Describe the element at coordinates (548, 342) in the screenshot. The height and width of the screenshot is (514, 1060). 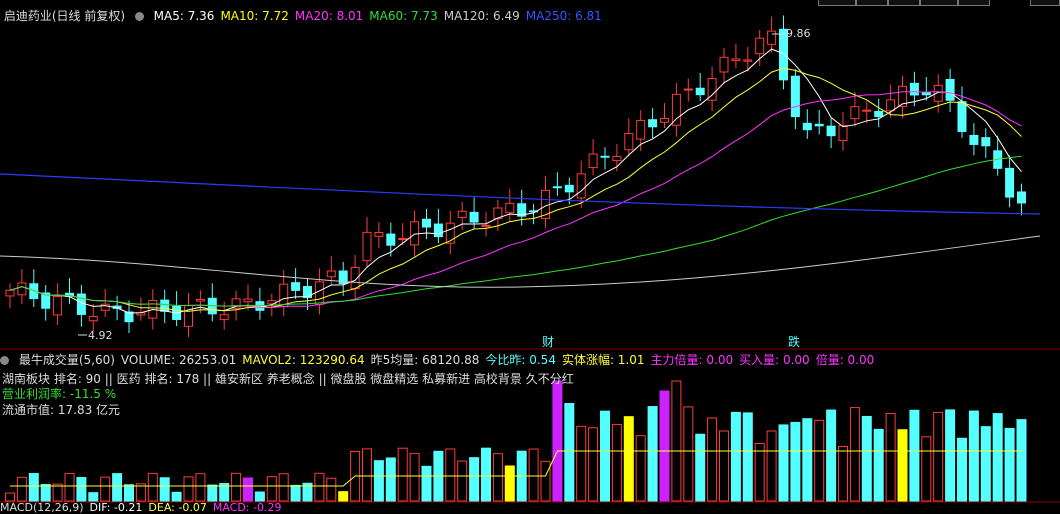
I see `event-marker-cai: 财` at that location.